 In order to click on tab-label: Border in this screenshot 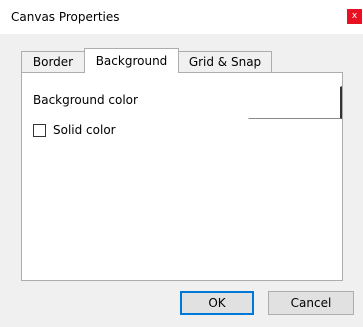, I will do `click(53, 62)`.